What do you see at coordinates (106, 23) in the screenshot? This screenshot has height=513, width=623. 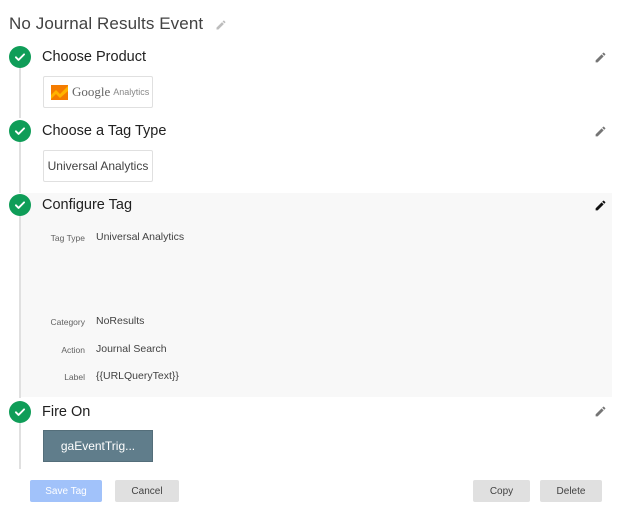 I see `tag-name-title: No Journal Results Event` at bounding box center [106, 23].